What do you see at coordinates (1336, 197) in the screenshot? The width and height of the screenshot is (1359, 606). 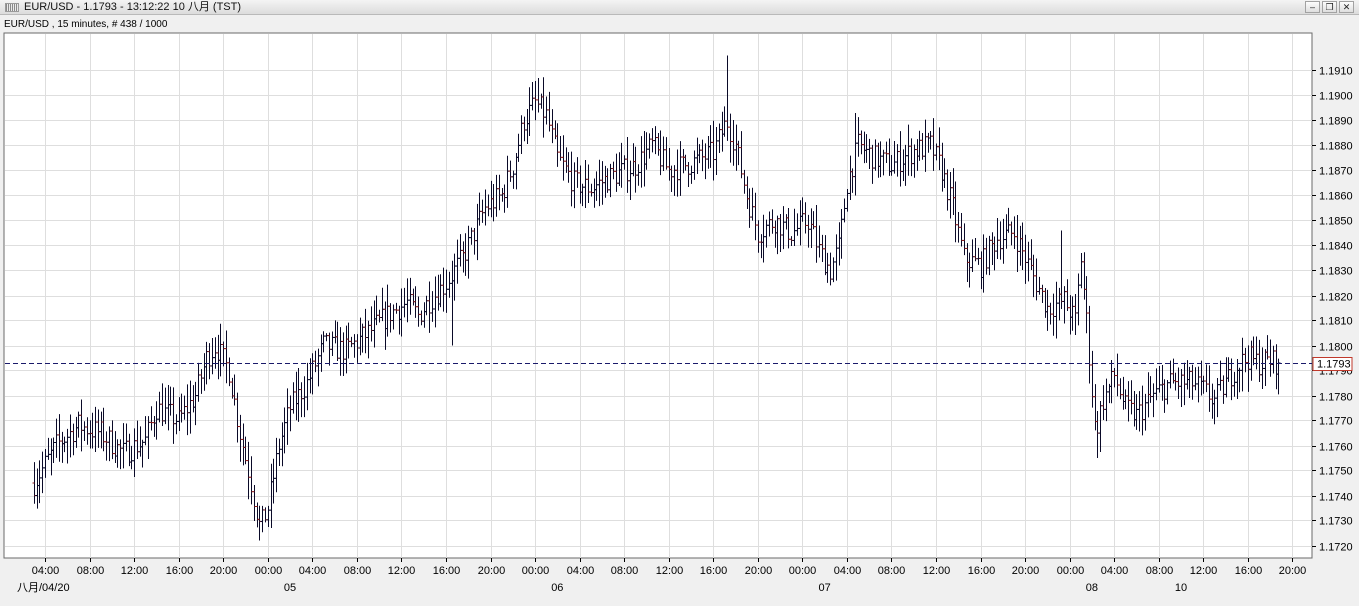 I see `y-tick-label: 1.1860` at bounding box center [1336, 197].